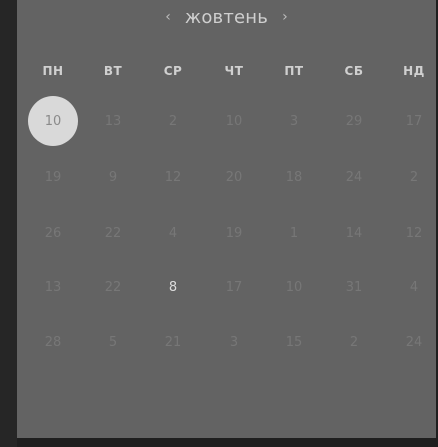 This screenshot has height=447, width=438. Describe the element at coordinates (354, 287) in the screenshot. I see `calendar-day: 31` at that location.